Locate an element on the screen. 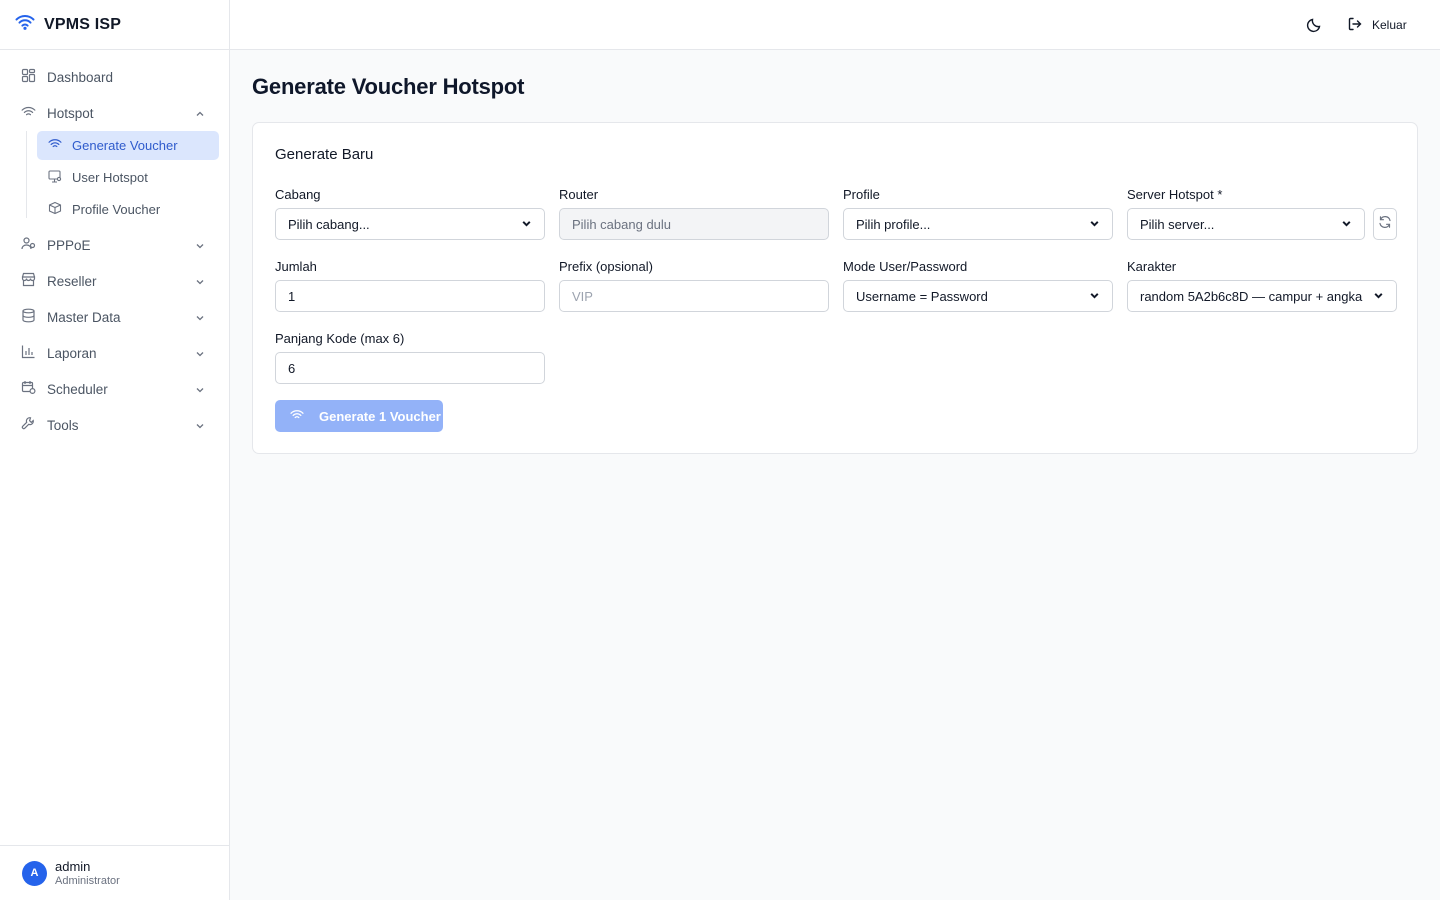 The height and width of the screenshot is (900, 1440). refresh-server-button is located at coordinates (1385, 224).